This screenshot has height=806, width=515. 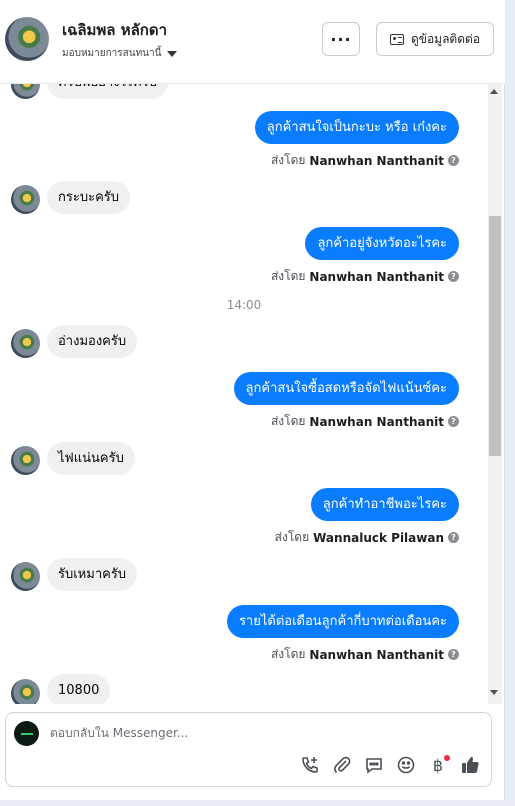 I want to click on incoming-message: ครับพี่อย่างไรครับ, so click(x=108, y=91).